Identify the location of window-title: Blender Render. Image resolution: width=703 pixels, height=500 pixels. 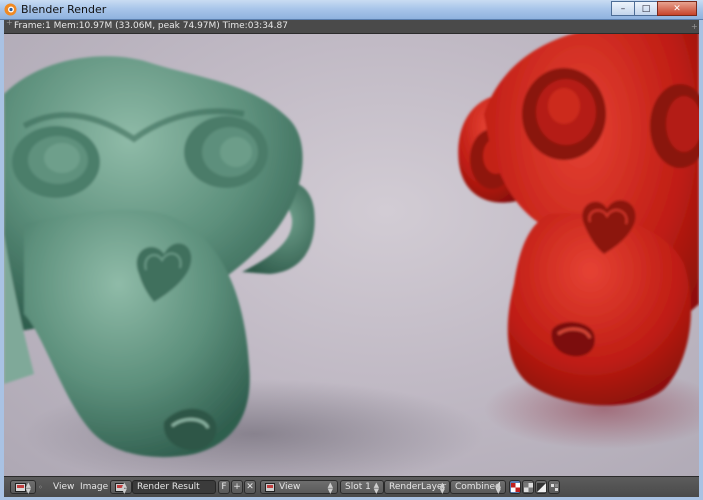
(64, 9).